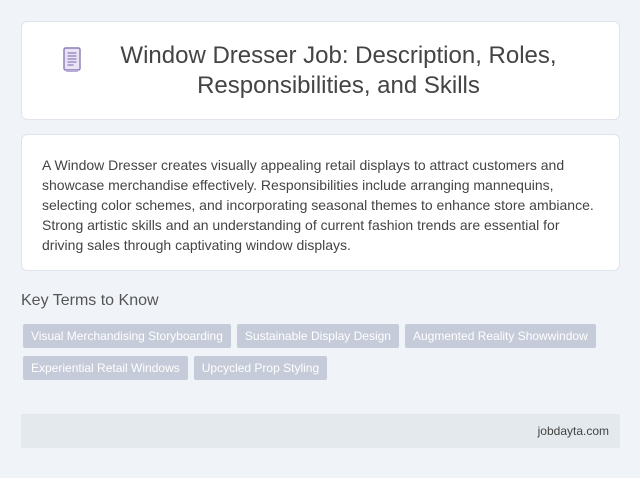 The width and height of the screenshot is (640, 478). I want to click on key-term-tag: Upcycled Prop Styling, so click(260, 368).